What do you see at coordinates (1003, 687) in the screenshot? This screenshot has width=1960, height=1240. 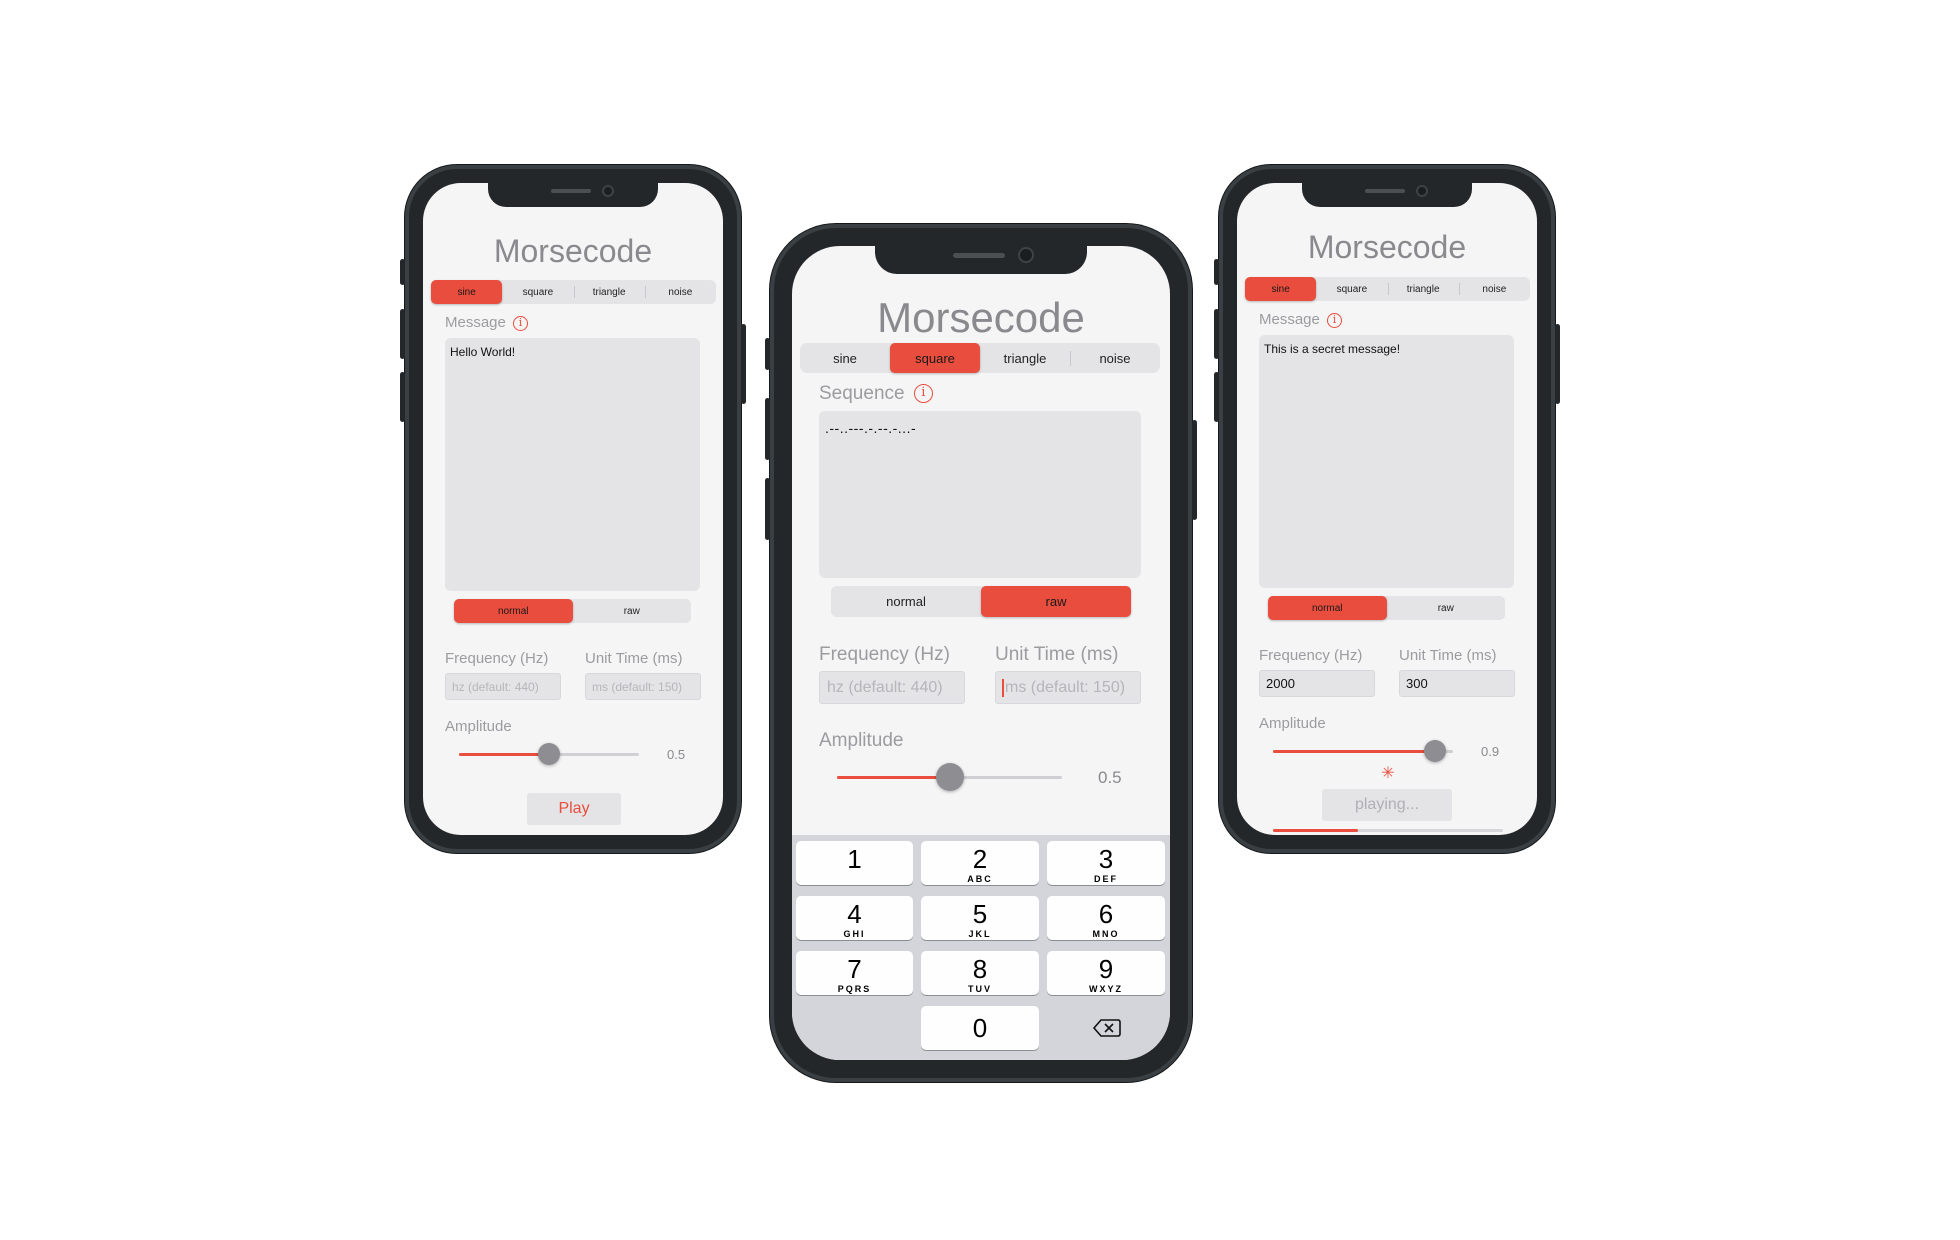 I see `text-cursor` at bounding box center [1003, 687].